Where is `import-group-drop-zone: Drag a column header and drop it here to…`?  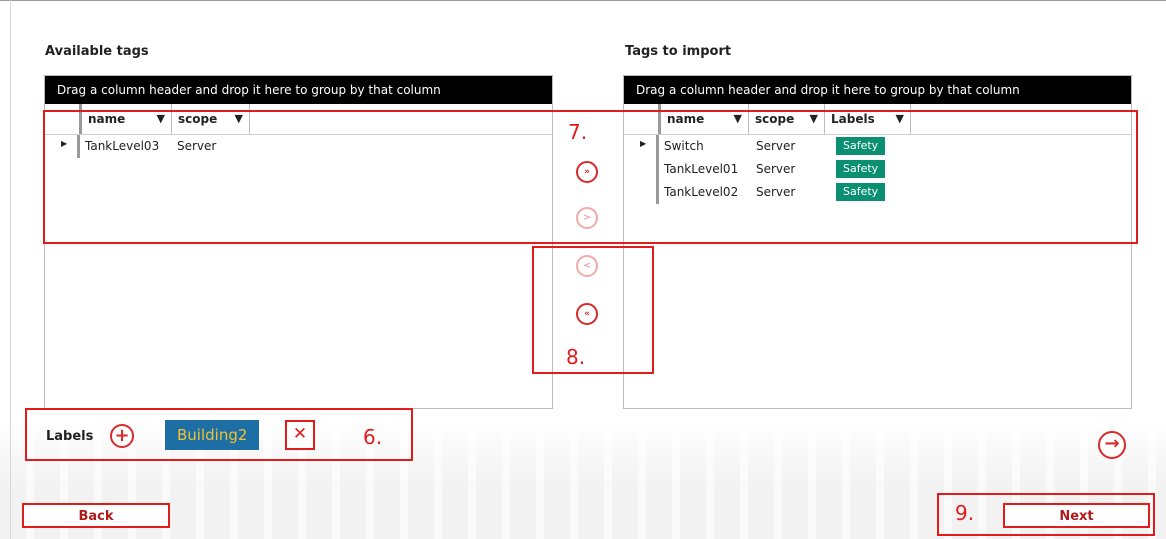 import-group-drop-zone: Drag a column header and drop it here to… is located at coordinates (877, 90).